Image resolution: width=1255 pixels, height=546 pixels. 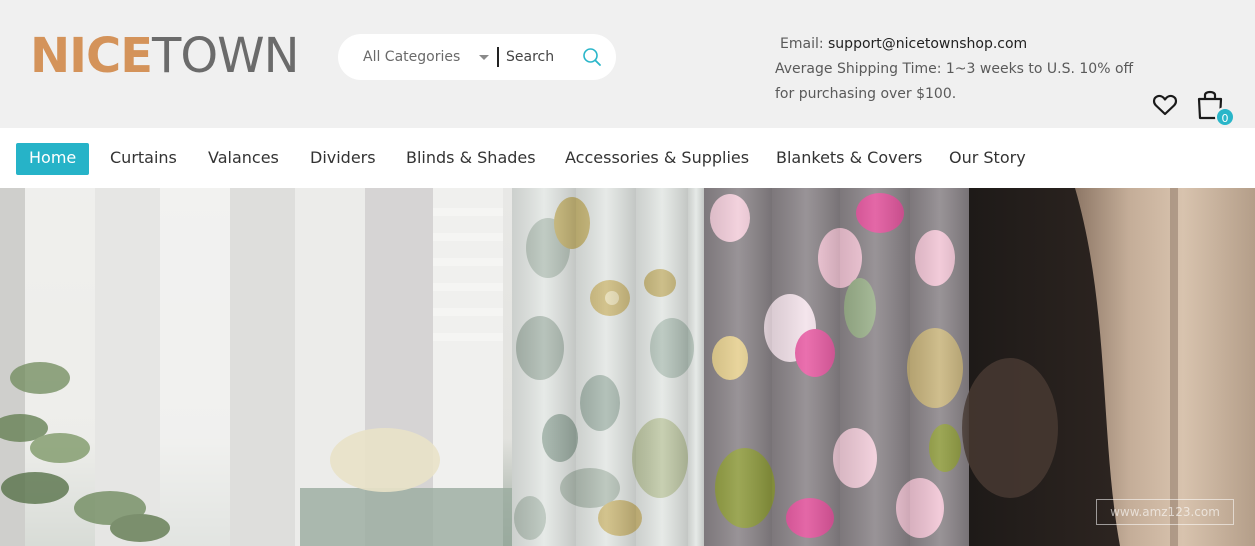 I want to click on nav-item-curtains: Curtains, so click(x=143, y=159).